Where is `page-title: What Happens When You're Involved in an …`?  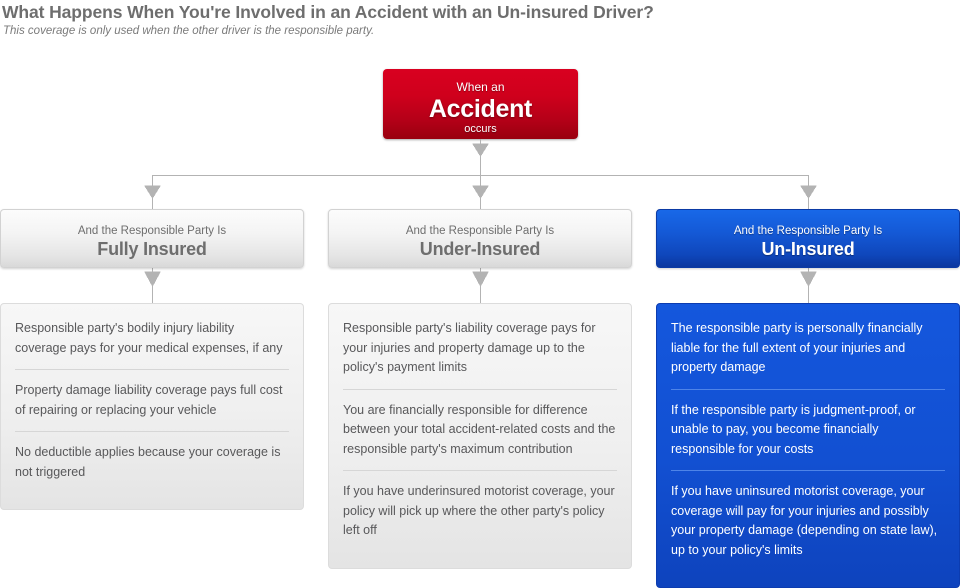
page-title: What Happens When You're Involved in an … is located at coordinates (328, 12).